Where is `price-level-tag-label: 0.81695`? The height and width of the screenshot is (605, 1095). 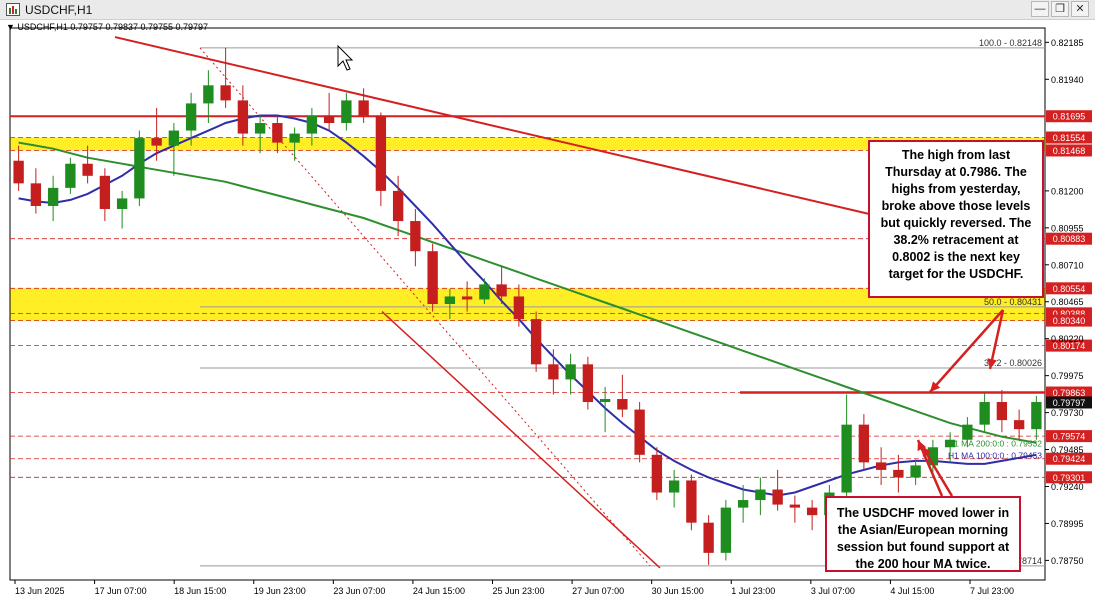 price-level-tag-label: 0.81695 is located at coordinates (1069, 117).